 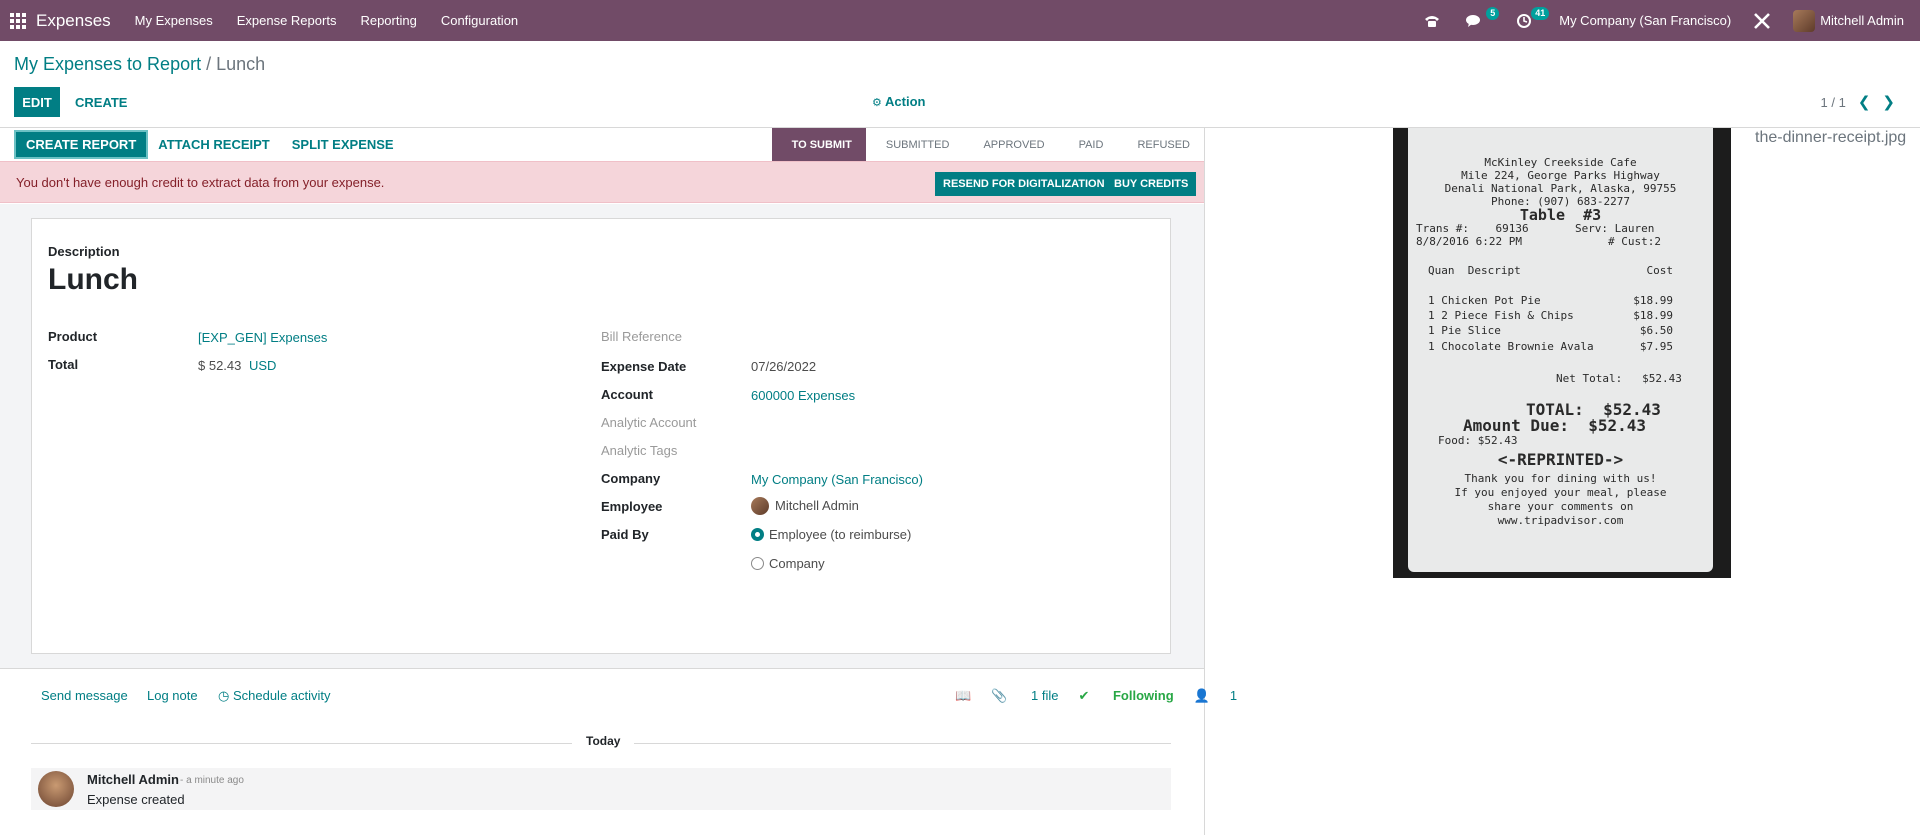 I want to click on account-value: 600000 Expenses, so click(x=803, y=395).